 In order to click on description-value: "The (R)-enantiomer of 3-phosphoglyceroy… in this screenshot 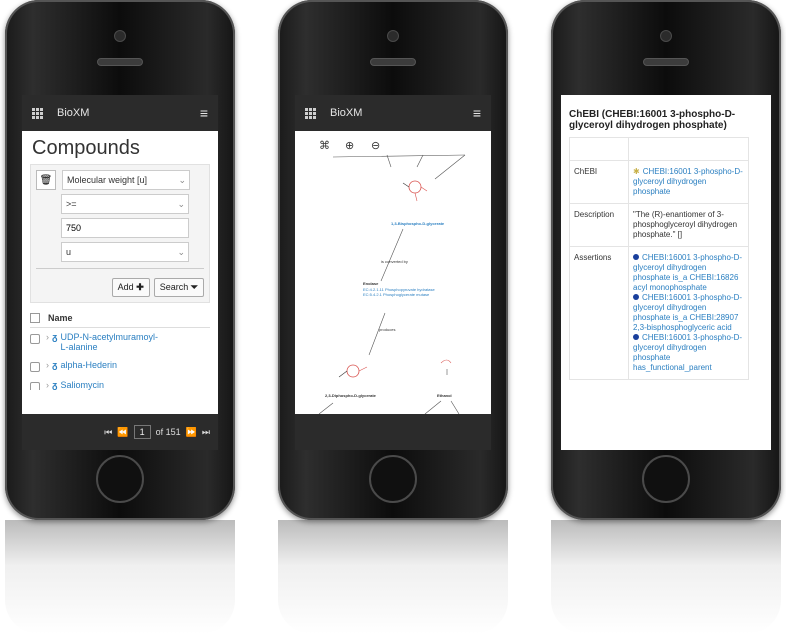, I will do `click(688, 225)`.